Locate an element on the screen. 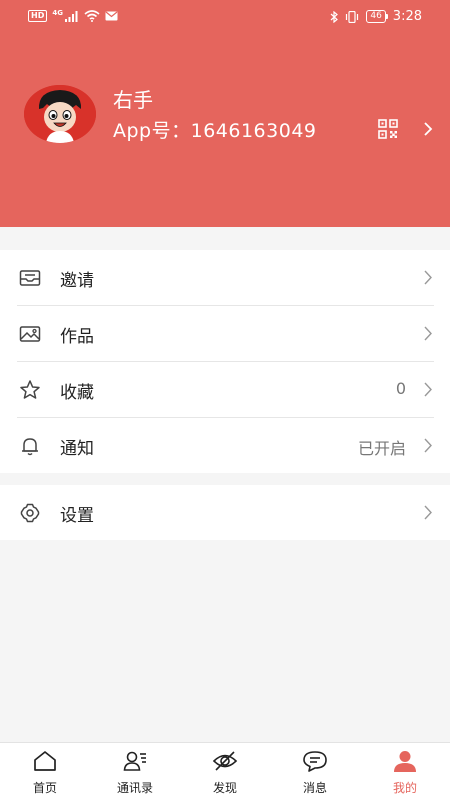 The width and height of the screenshot is (450, 800). status-time: 3:28 is located at coordinates (407, 16).